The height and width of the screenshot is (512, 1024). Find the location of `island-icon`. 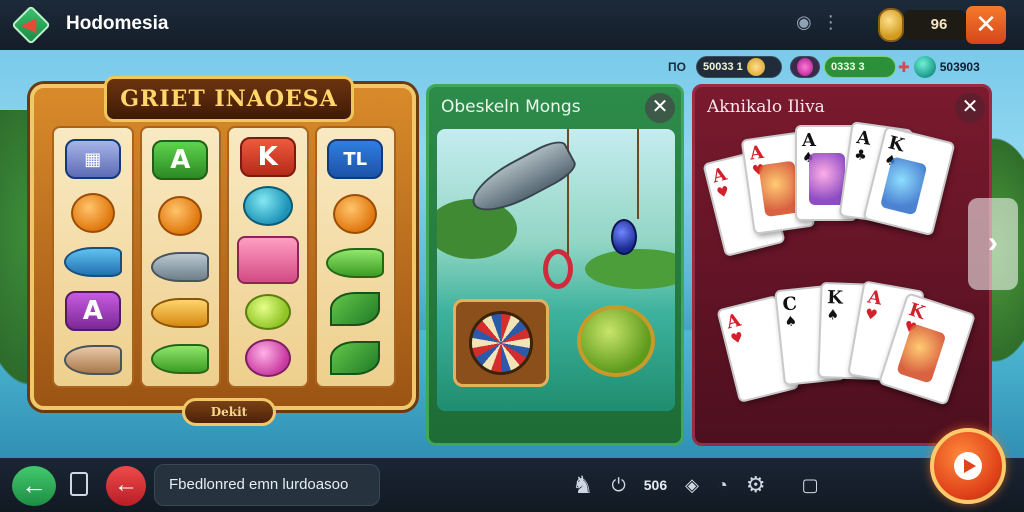

island-icon is located at coordinates (630, 269).